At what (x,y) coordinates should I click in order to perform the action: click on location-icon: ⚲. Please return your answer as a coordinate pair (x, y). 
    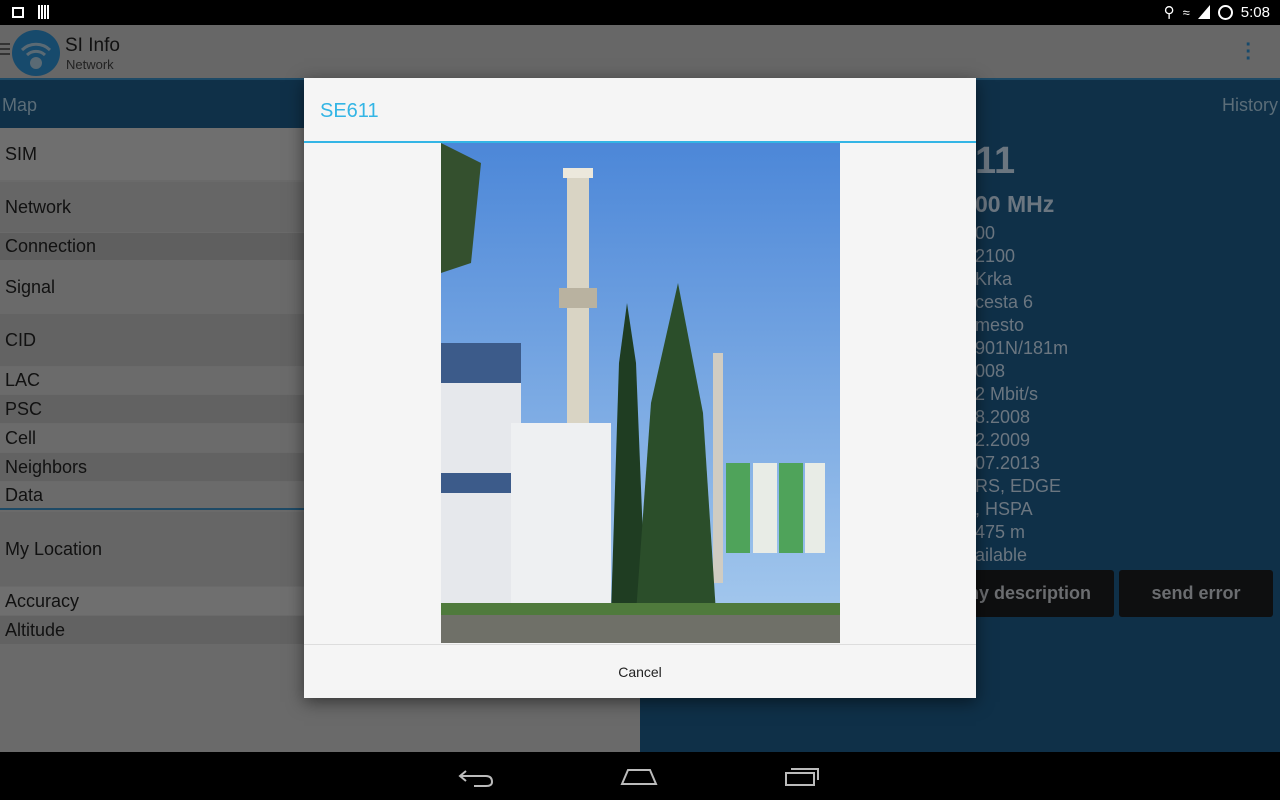
    Looking at the image, I should click on (1169, 12).